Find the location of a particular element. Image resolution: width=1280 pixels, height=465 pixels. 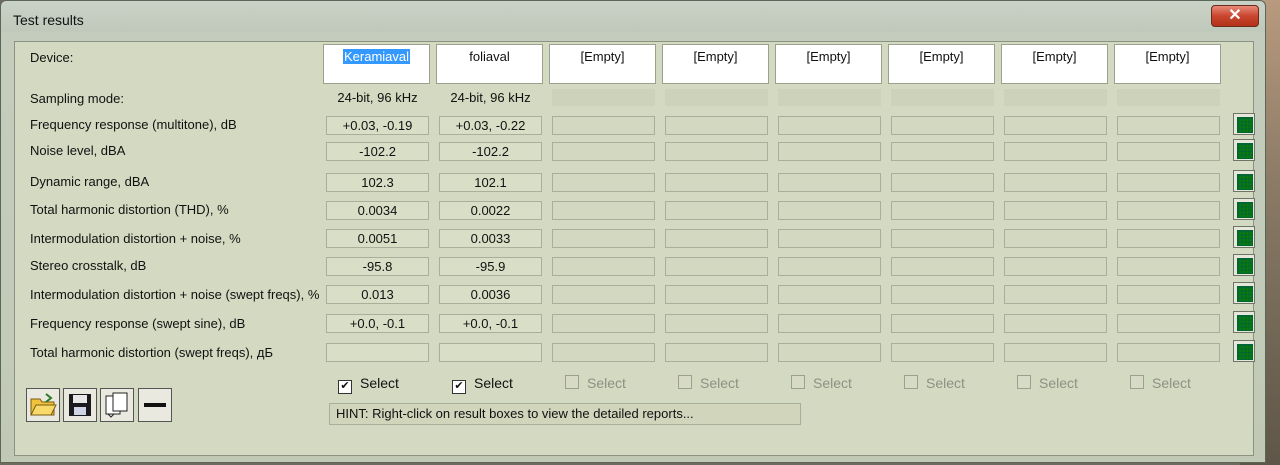

device-name-input: foliaval is located at coordinates (489, 64).